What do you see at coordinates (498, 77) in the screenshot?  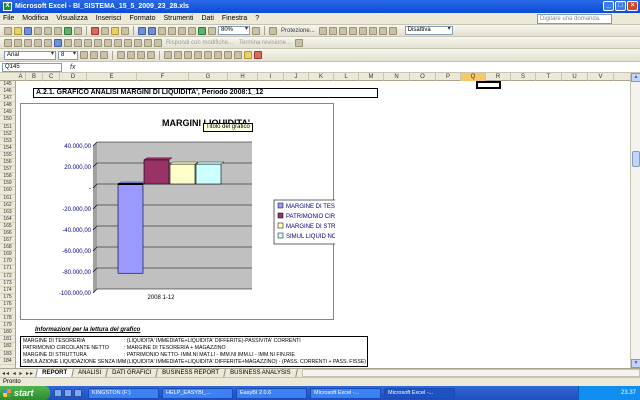 I see `column-header-r: R` at bounding box center [498, 77].